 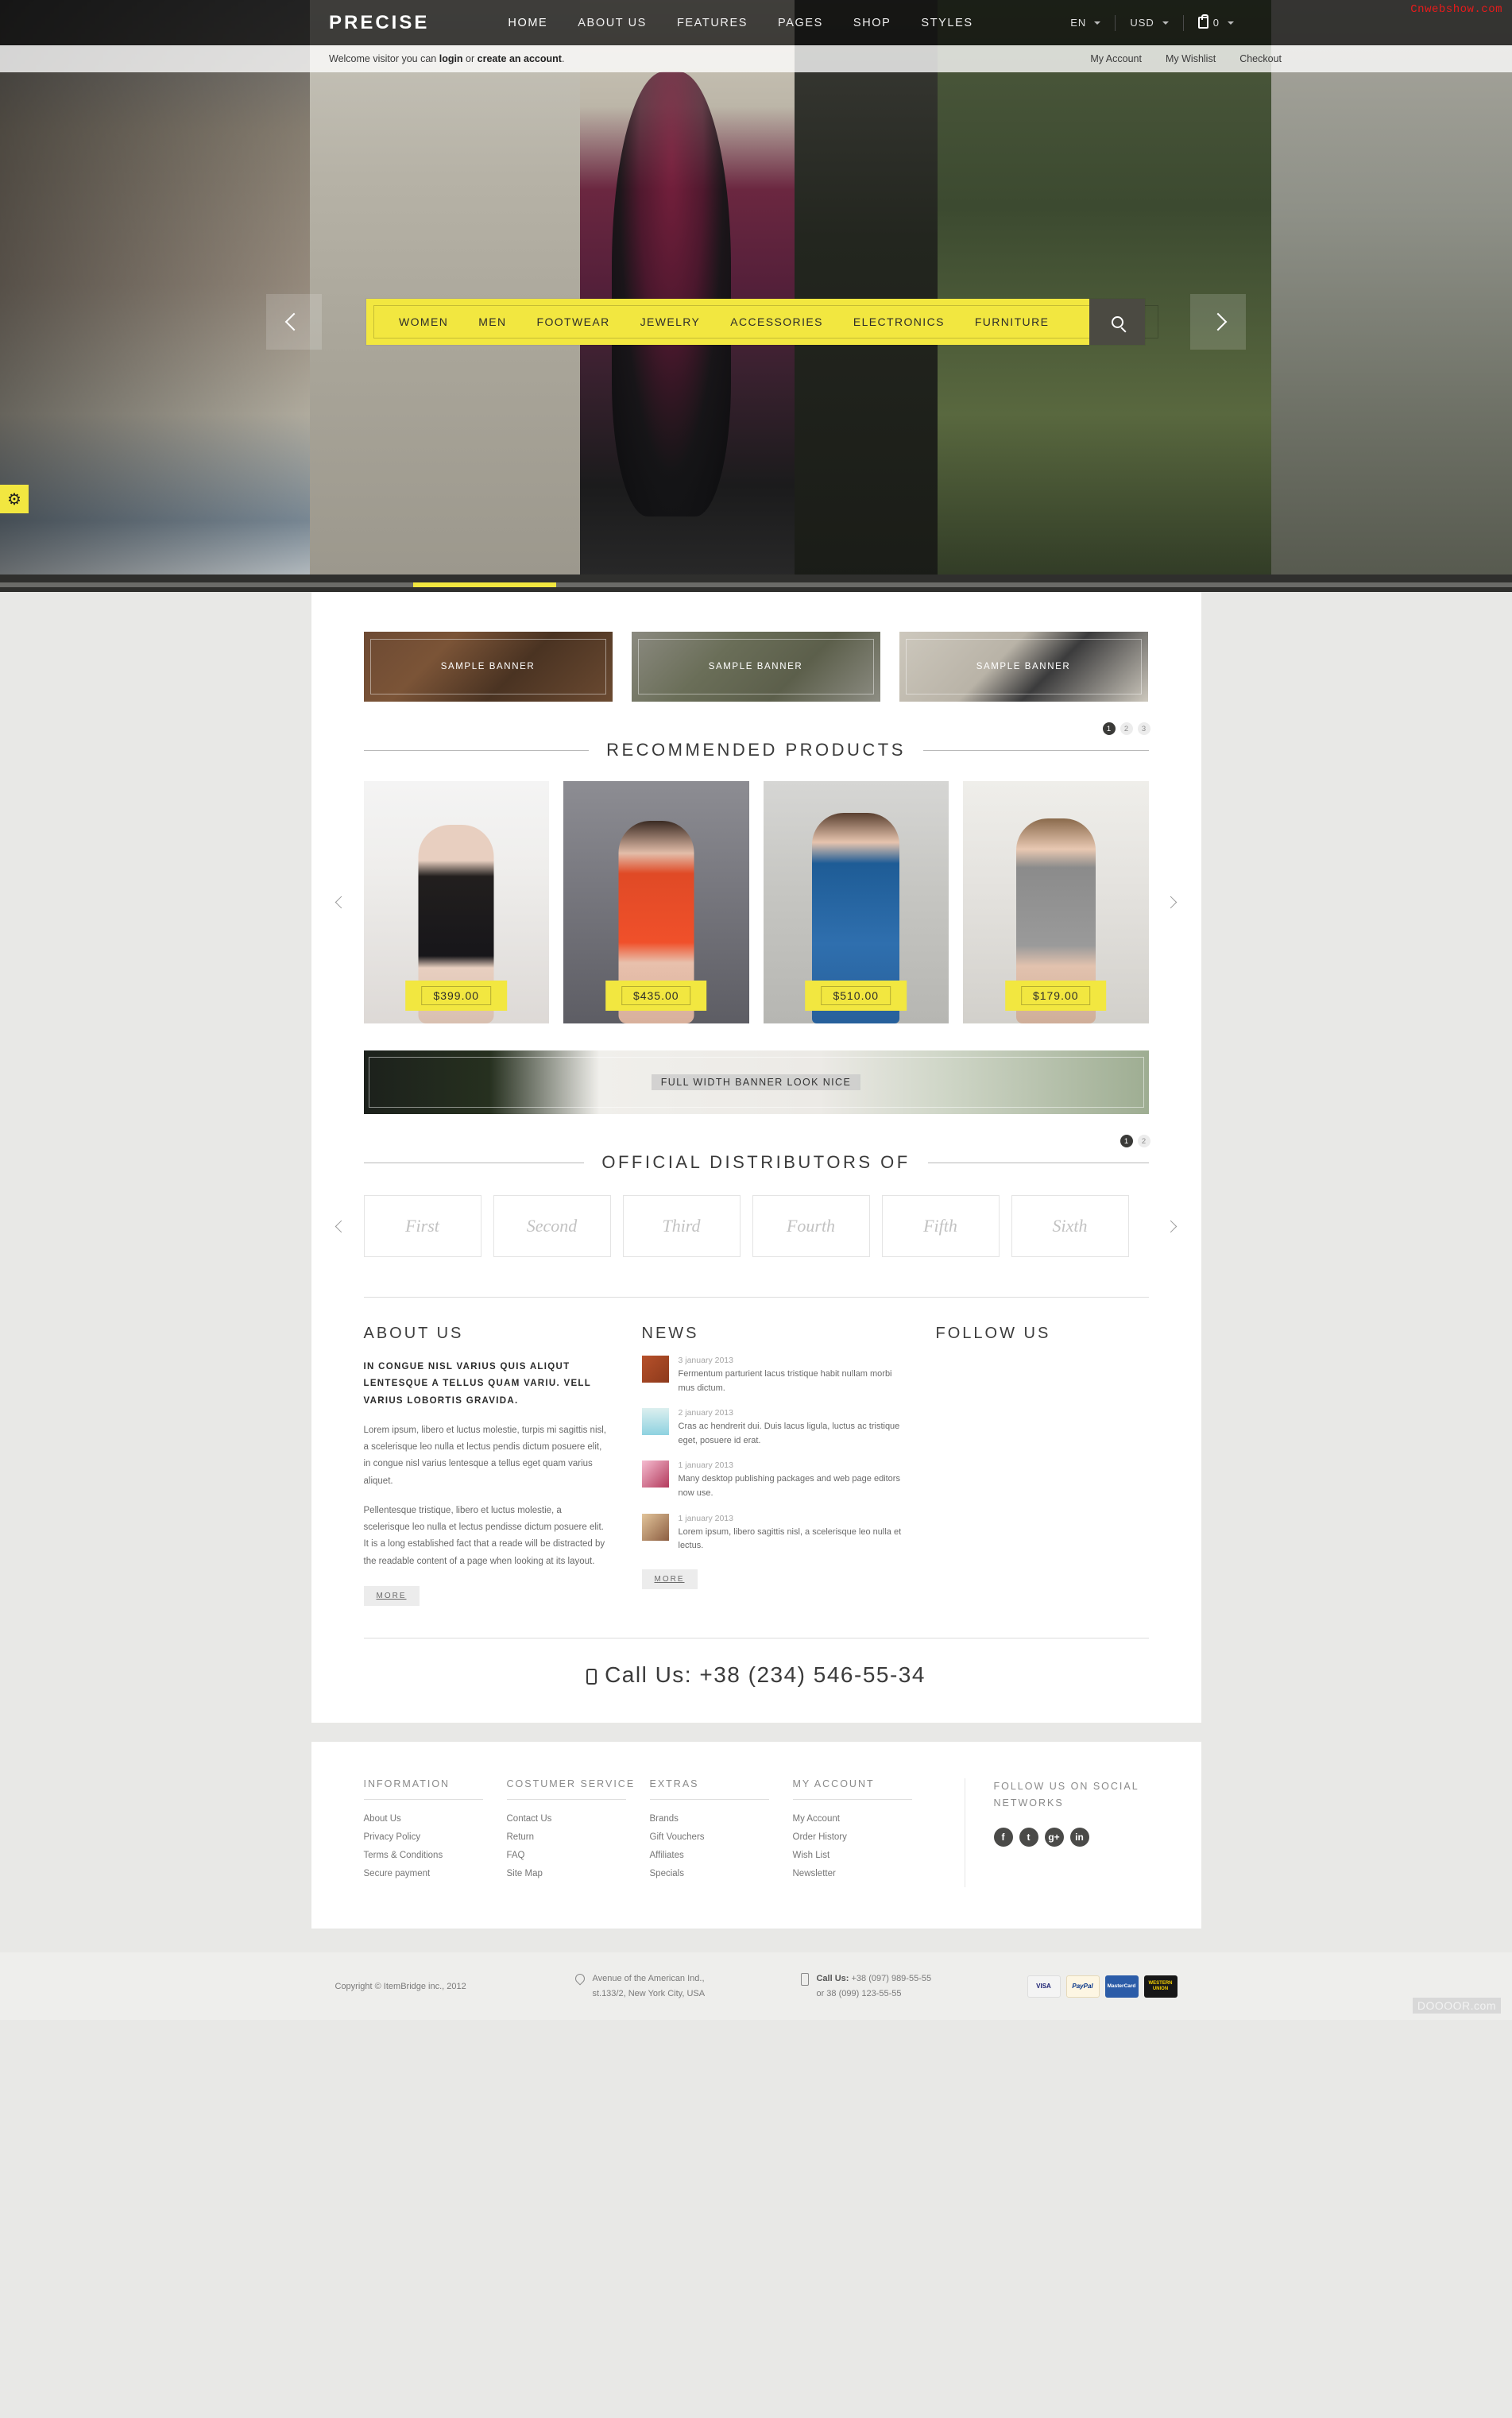 What do you see at coordinates (899, 321) in the screenshot?
I see `category-electronics: ELECTRONICS` at bounding box center [899, 321].